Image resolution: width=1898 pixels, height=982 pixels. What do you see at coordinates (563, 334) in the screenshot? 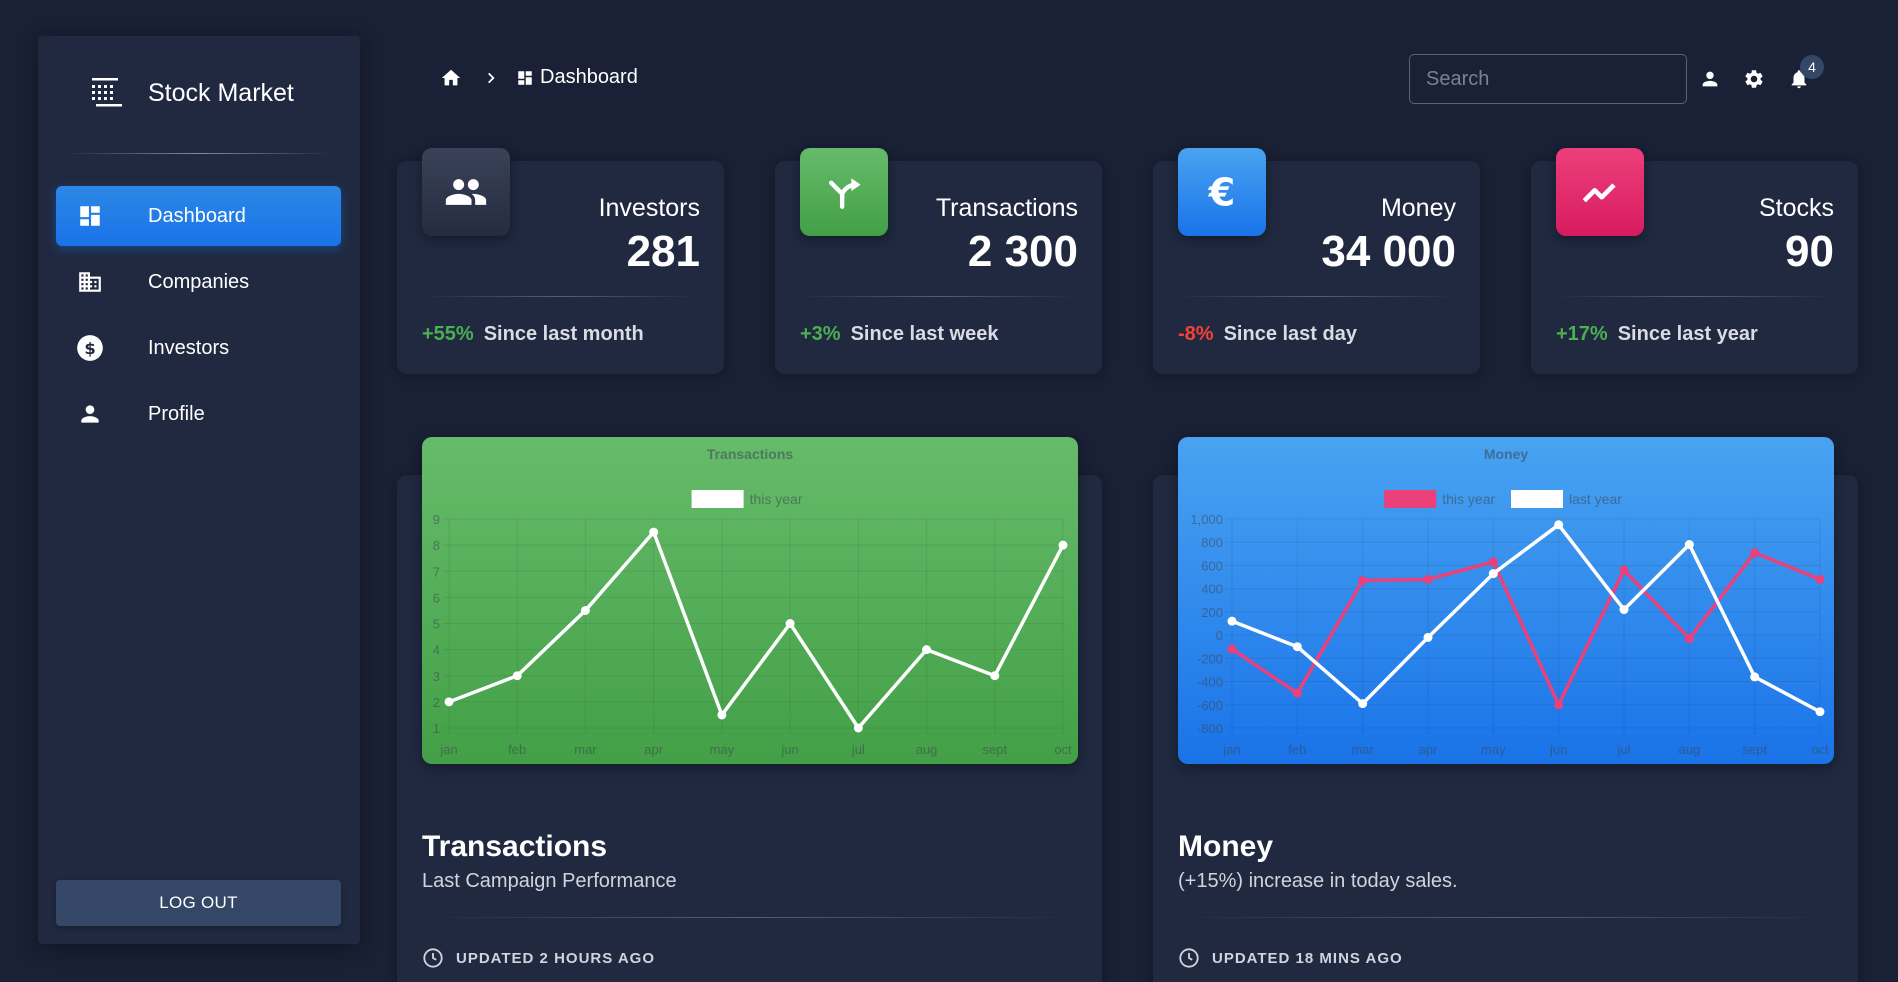
I see `stat-since: Since last month` at bounding box center [563, 334].